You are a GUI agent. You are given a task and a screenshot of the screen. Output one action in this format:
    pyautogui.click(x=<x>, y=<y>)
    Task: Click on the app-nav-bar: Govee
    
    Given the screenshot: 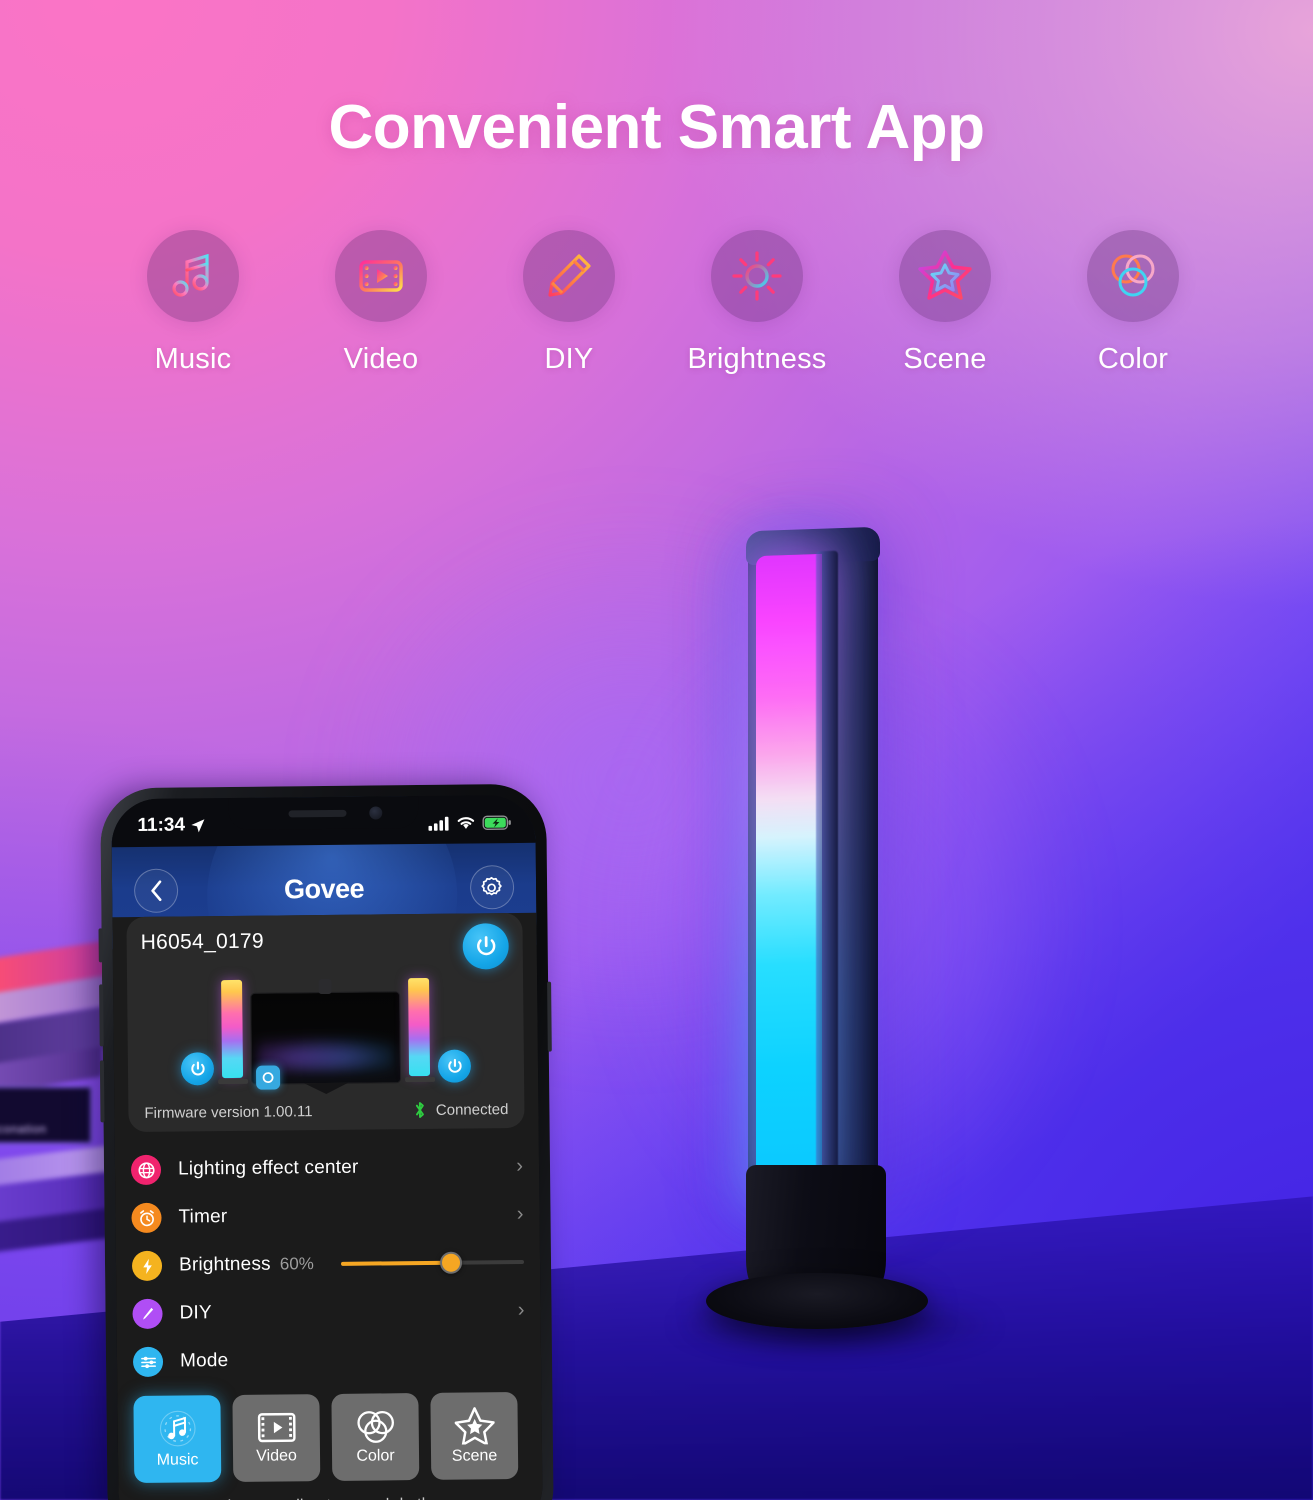 What is the action you would take?
    pyautogui.click(x=324, y=889)
    